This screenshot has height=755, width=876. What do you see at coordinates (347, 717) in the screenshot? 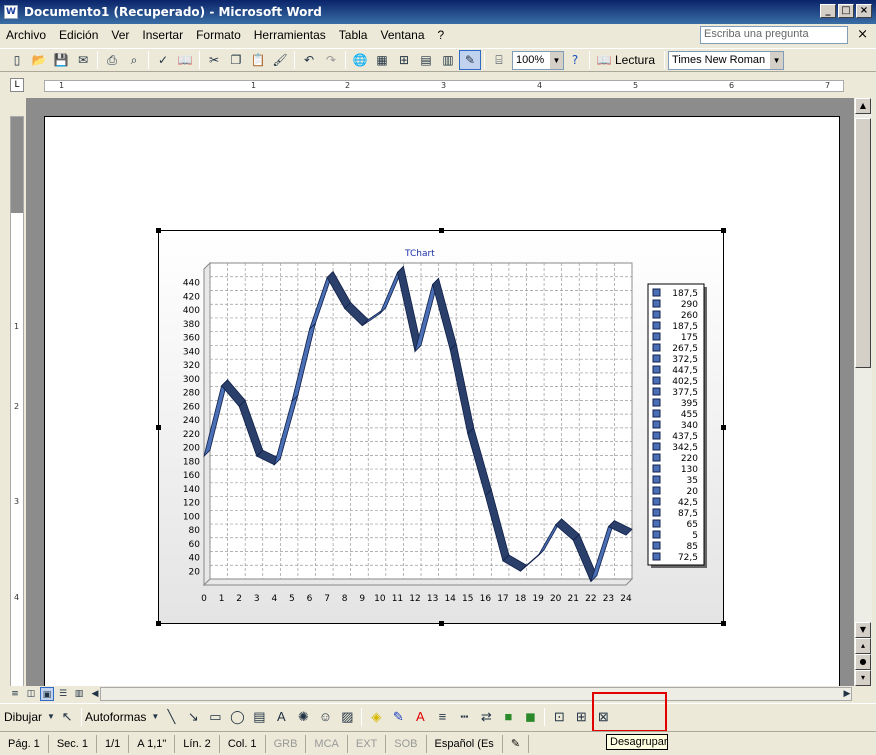
I see `picture-icon: ▨` at bounding box center [347, 717].